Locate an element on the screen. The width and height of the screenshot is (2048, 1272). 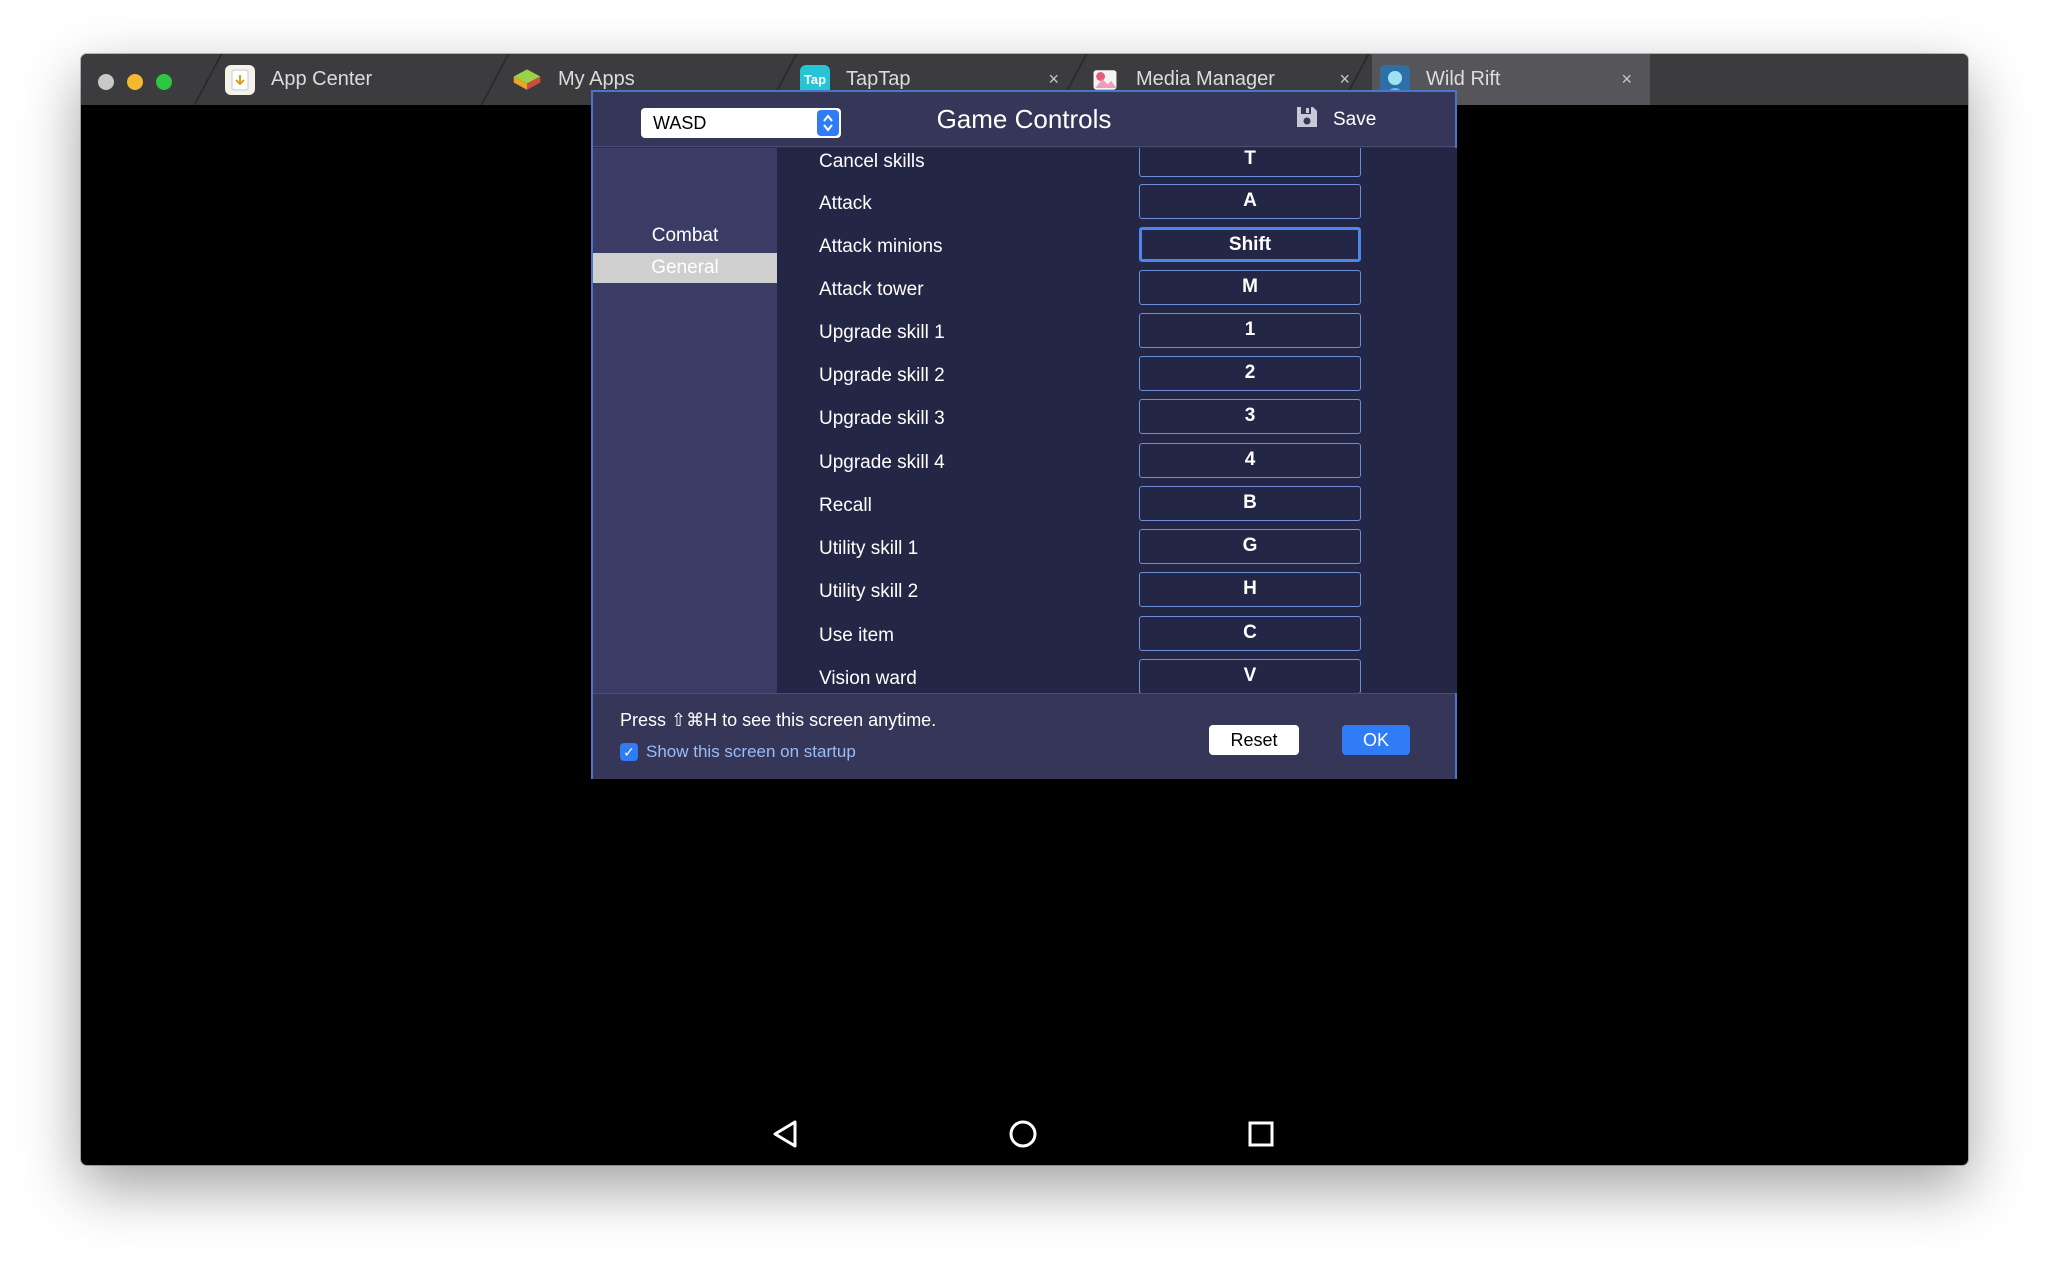
window-maximize-button is located at coordinates (164, 82).